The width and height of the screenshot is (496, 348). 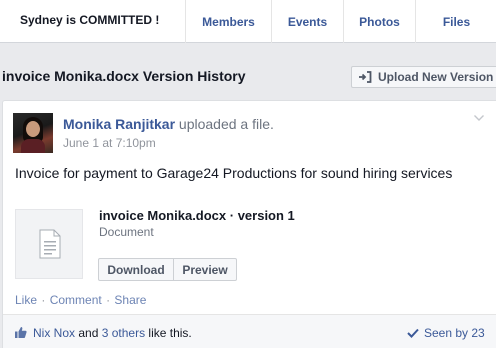 What do you see at coordinates (228, 21) in the screenshot?
I see `tab-members: Members` at bounding box center [228, 21].